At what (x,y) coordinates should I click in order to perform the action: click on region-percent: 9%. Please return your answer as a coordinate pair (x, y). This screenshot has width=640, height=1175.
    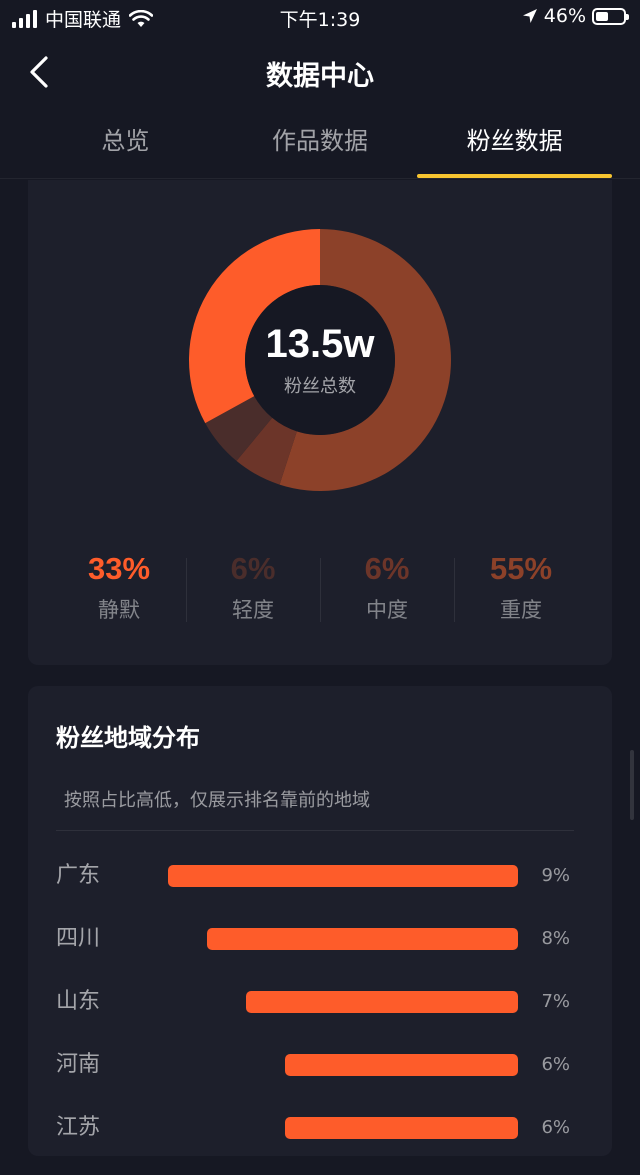
    Looking at the image, I should click on (555, 875).